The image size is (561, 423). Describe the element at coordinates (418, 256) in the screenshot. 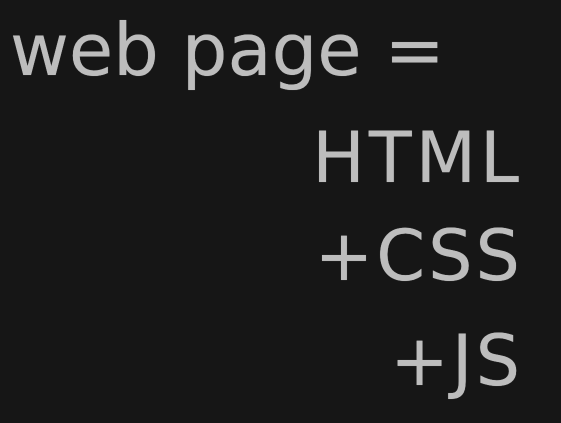

I see `term-css: +CSS` at that location.